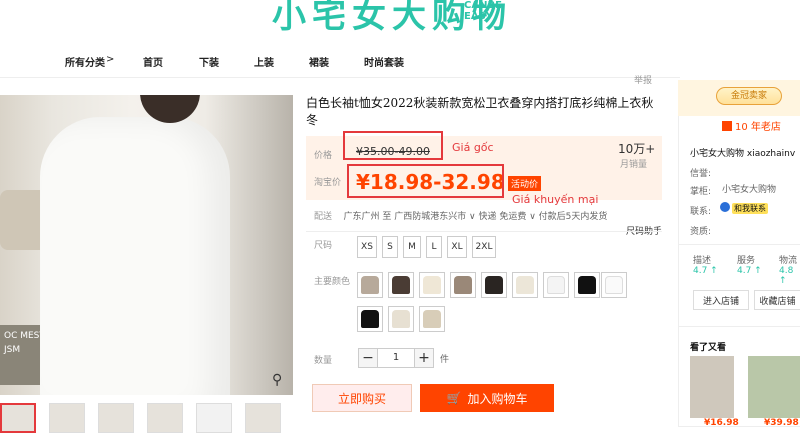 The height and width of the screenshot is (433, 800). What do you see at coordinates (457, 247) in the screenshot?
I see `size-option: XL` at bounding box center [457, 247].